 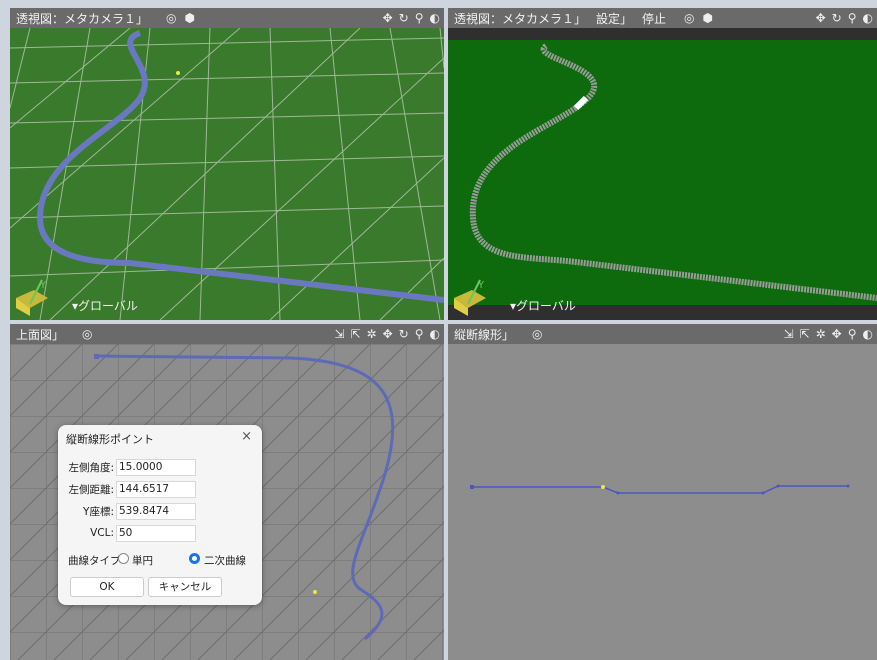 What do you see at coordinates (662, 334) in the screenshot?
I see `viewport-toolbar: 縦断線形」 ◎ ⇲ ⇱ ✲ ✥ ⚲ ◐` at bounding box center [662, 334].